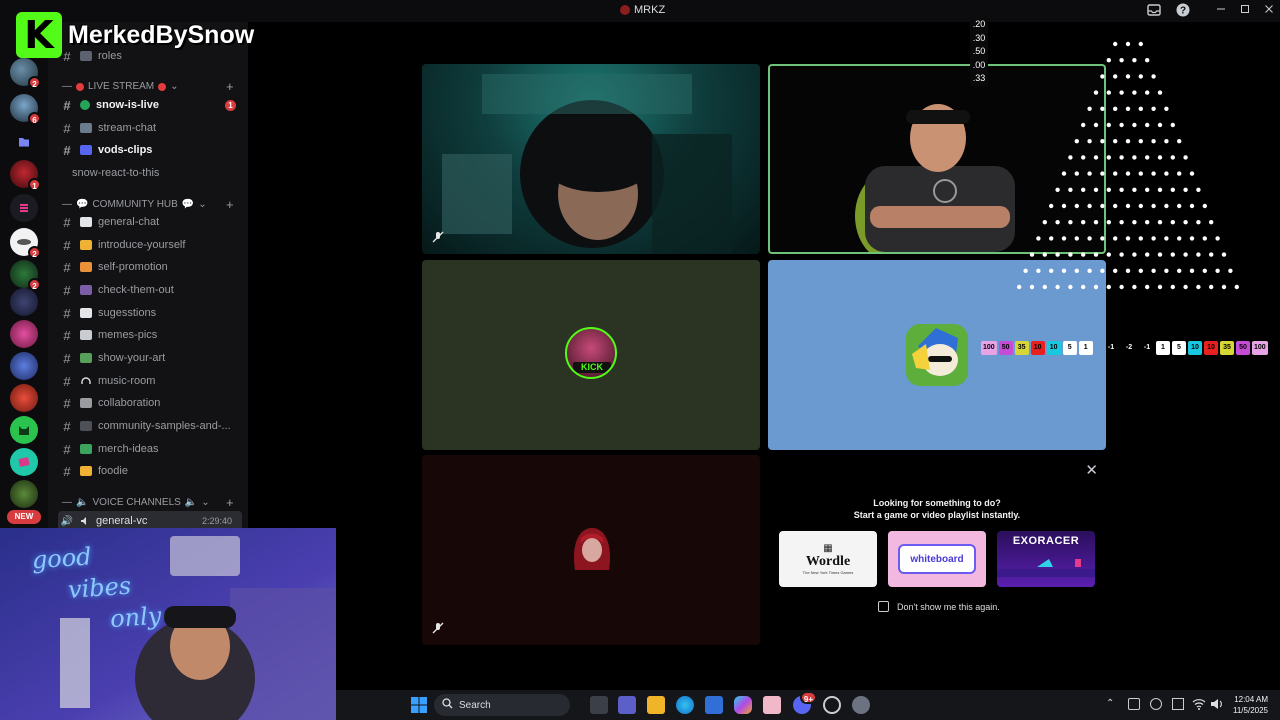 The width and height of the screenshot is (1280, 720). I want to click on folder-icon, so click(24, 142).